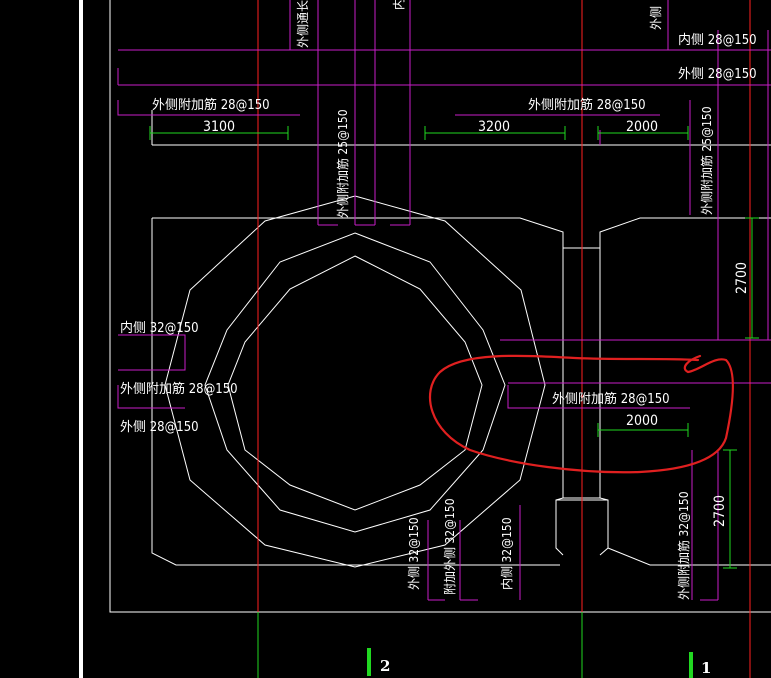 Image resolution: width=771 pixels, height=678 pixels. What do you see at coordinates (378, 662) in the screenshot?
I see `grid-marker-2: 2` at bounding box center [378, 662].